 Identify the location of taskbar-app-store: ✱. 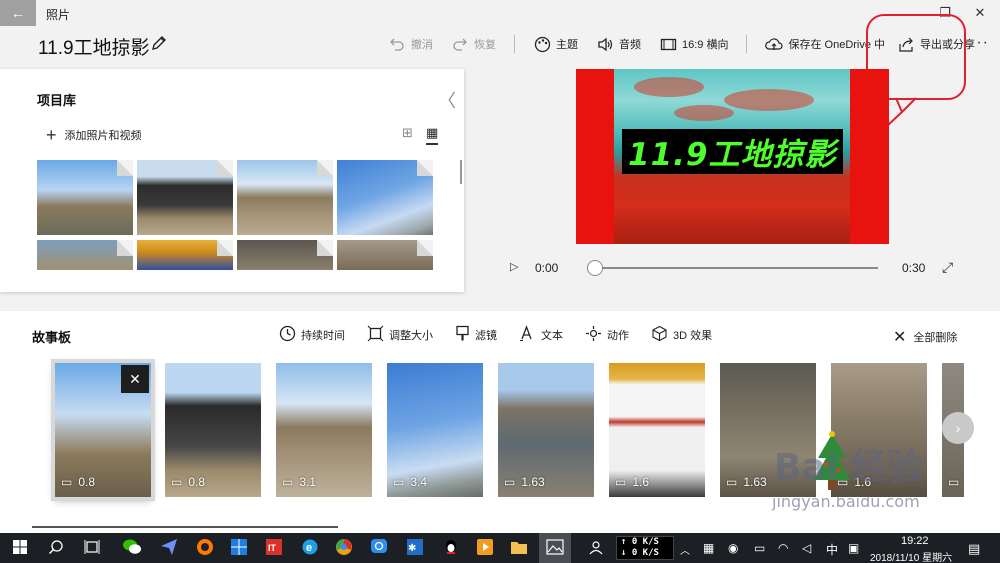
(415, 548).